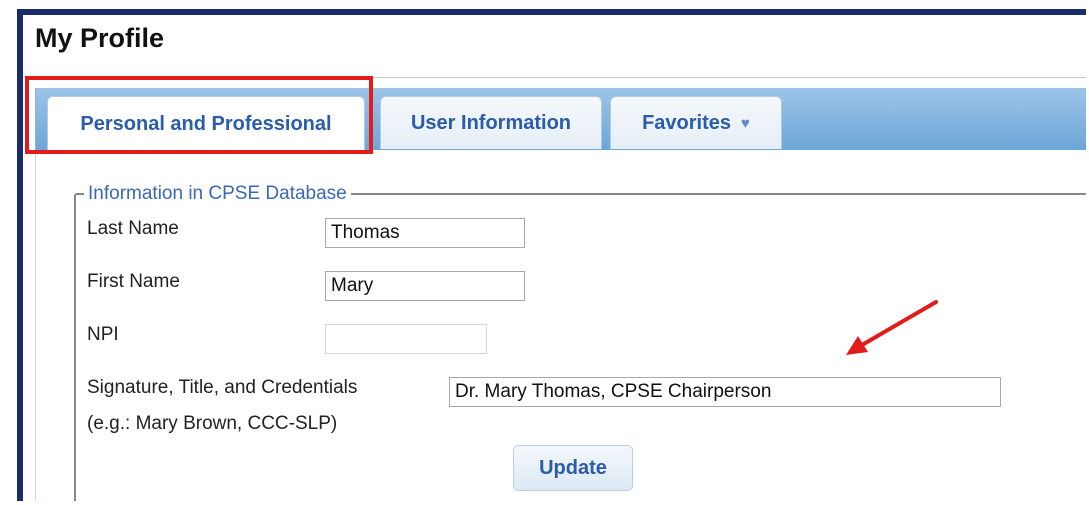 The image size is (1089, 505). I want to click on page-title: My Profile, so click(100, 38).